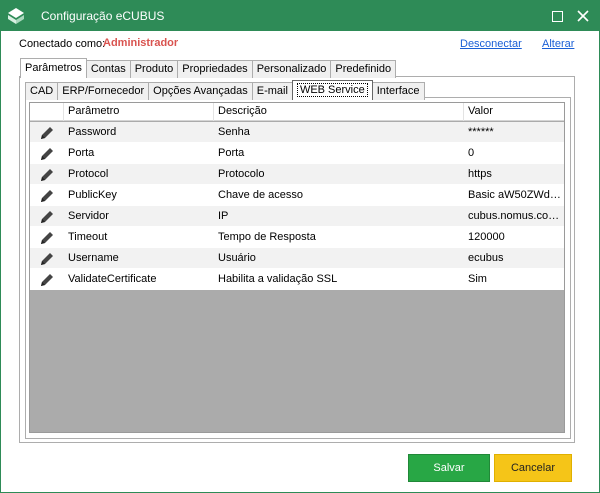 The height and width of the screenshot is (493, 600). I want to click on tab-erp-fornecedor: ERP/Fornecedor, so click(103, 91).